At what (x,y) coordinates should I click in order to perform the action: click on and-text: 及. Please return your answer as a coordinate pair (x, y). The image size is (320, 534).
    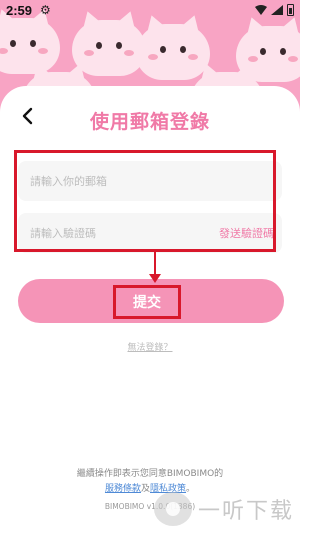
    Looking at the image, I should click on (145, 489).